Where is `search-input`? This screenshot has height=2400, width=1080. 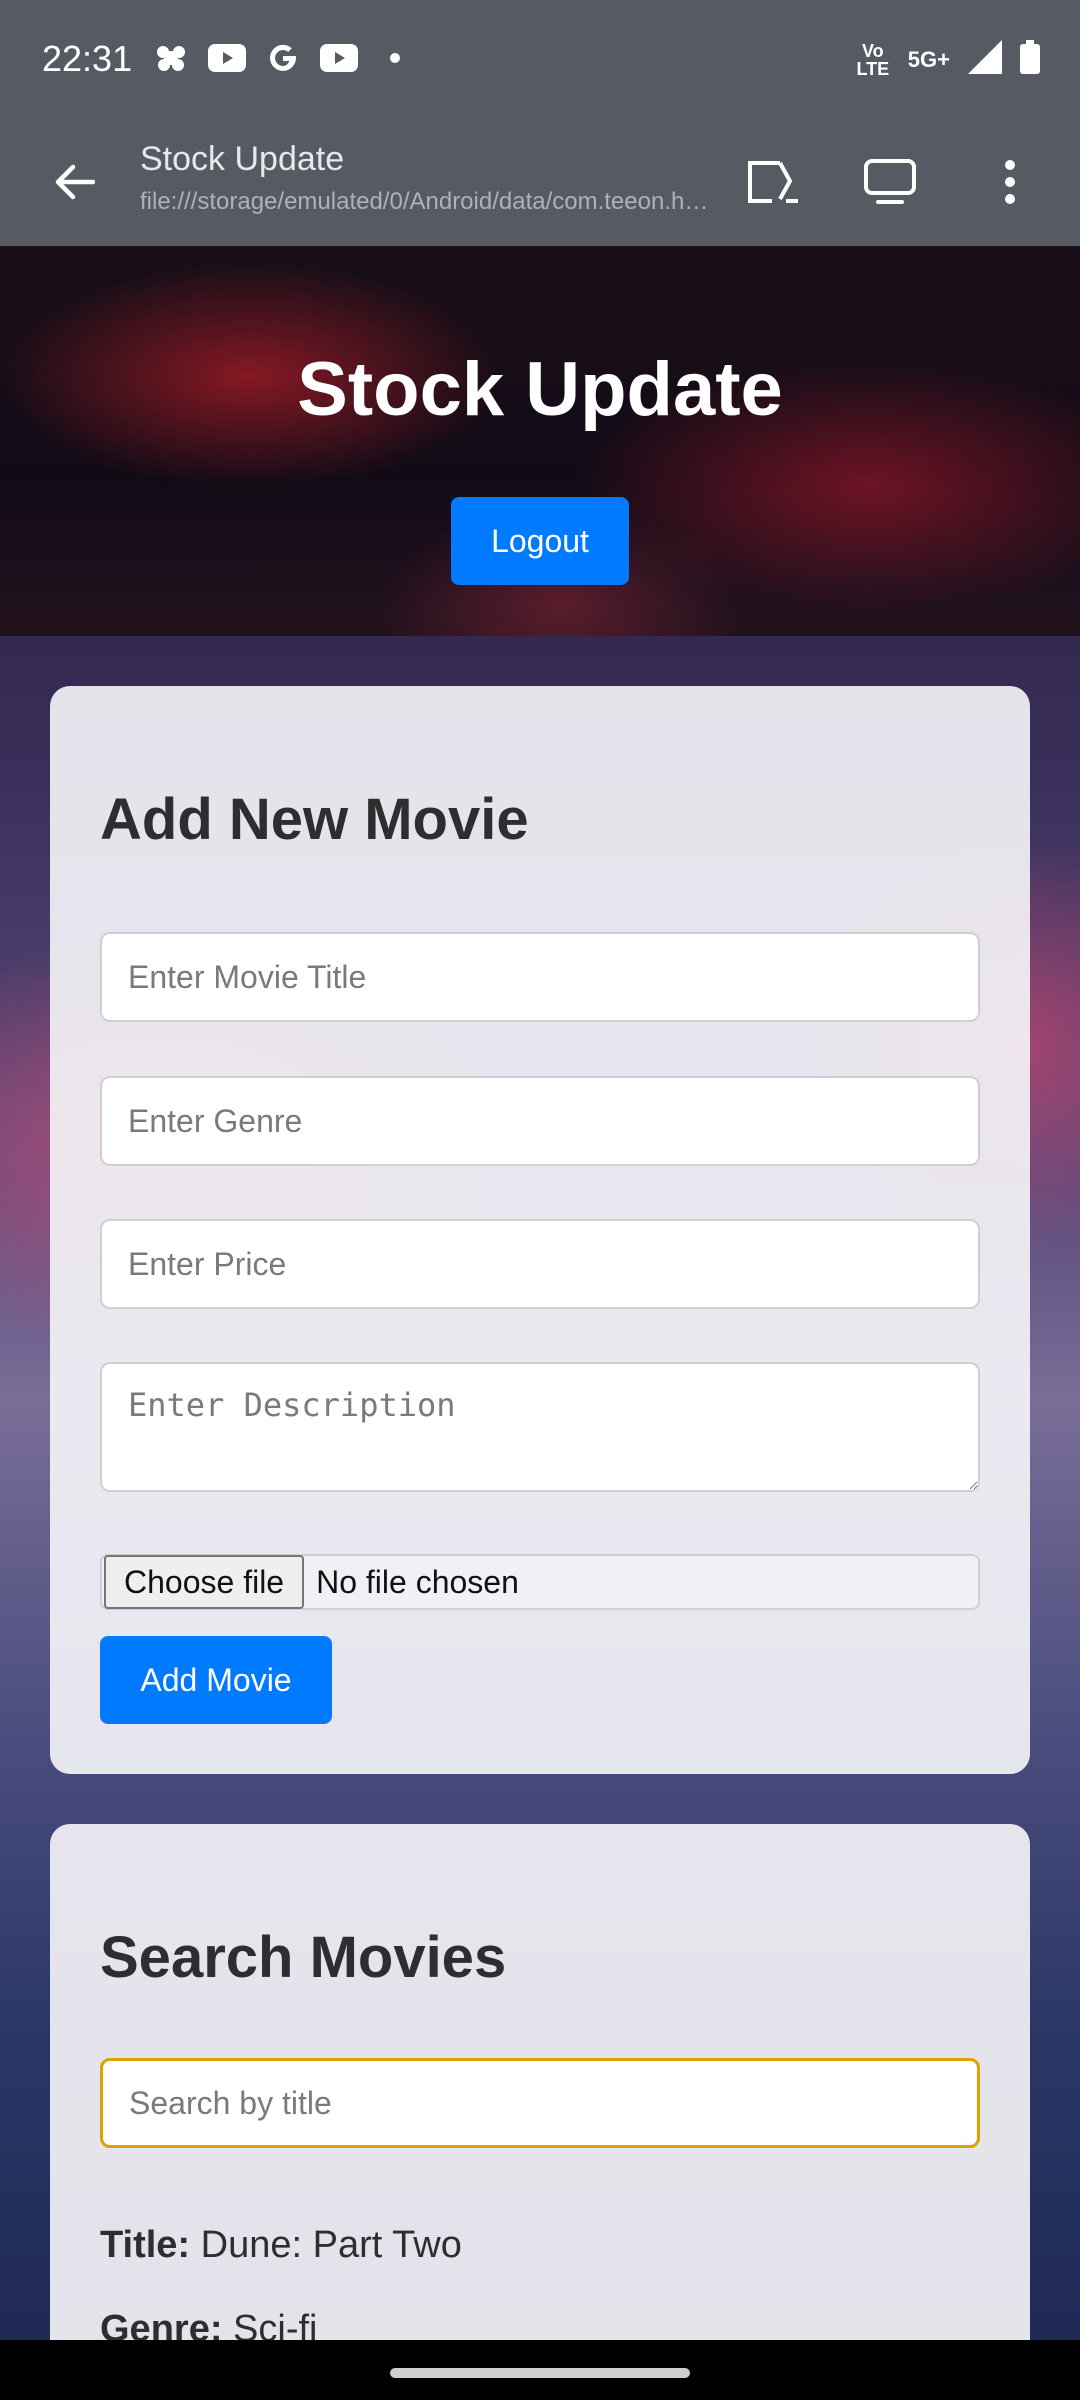
search-input is located at coordinates (540, 2103).